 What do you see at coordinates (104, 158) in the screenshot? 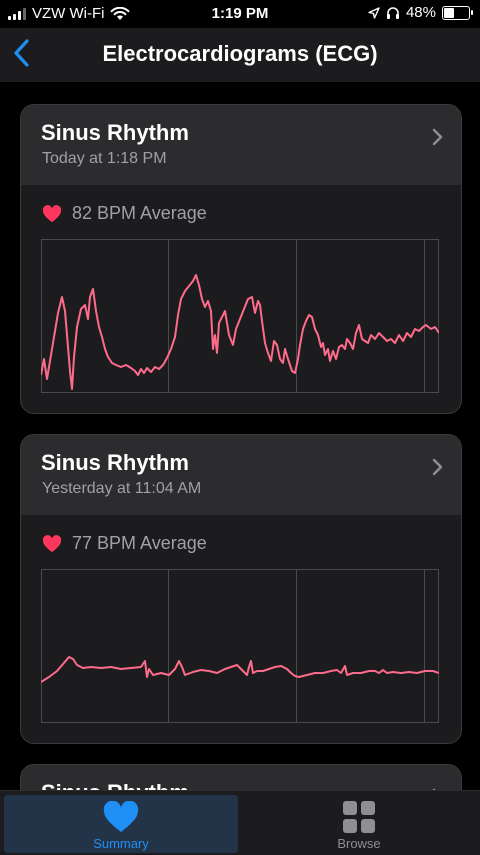
I see `card-timestamp: Today at 1:18 PM` at bounding box center [104, 158].